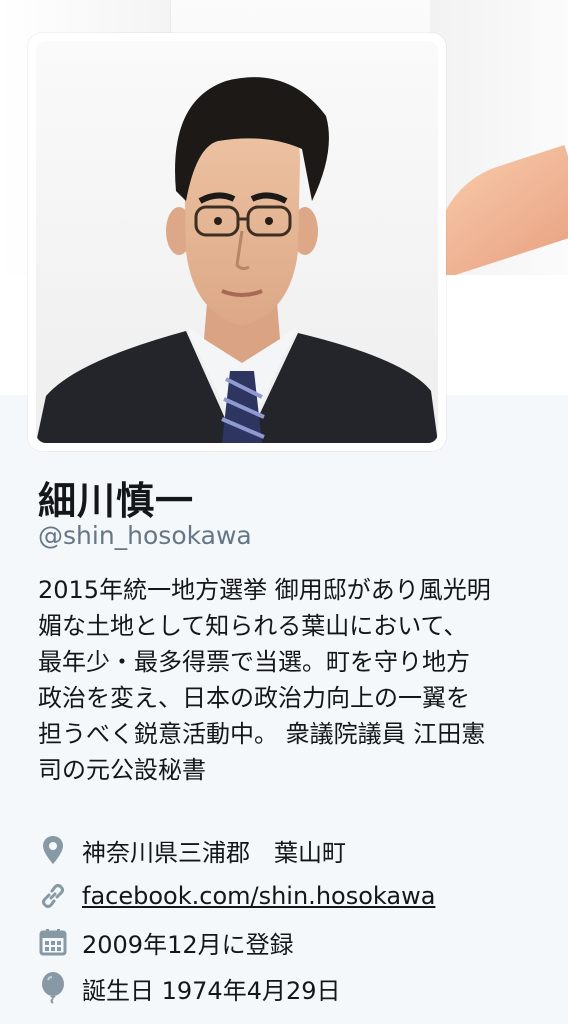  I want to click on website-link: facebook.com/shin.hosokawa, so click(258, 896).